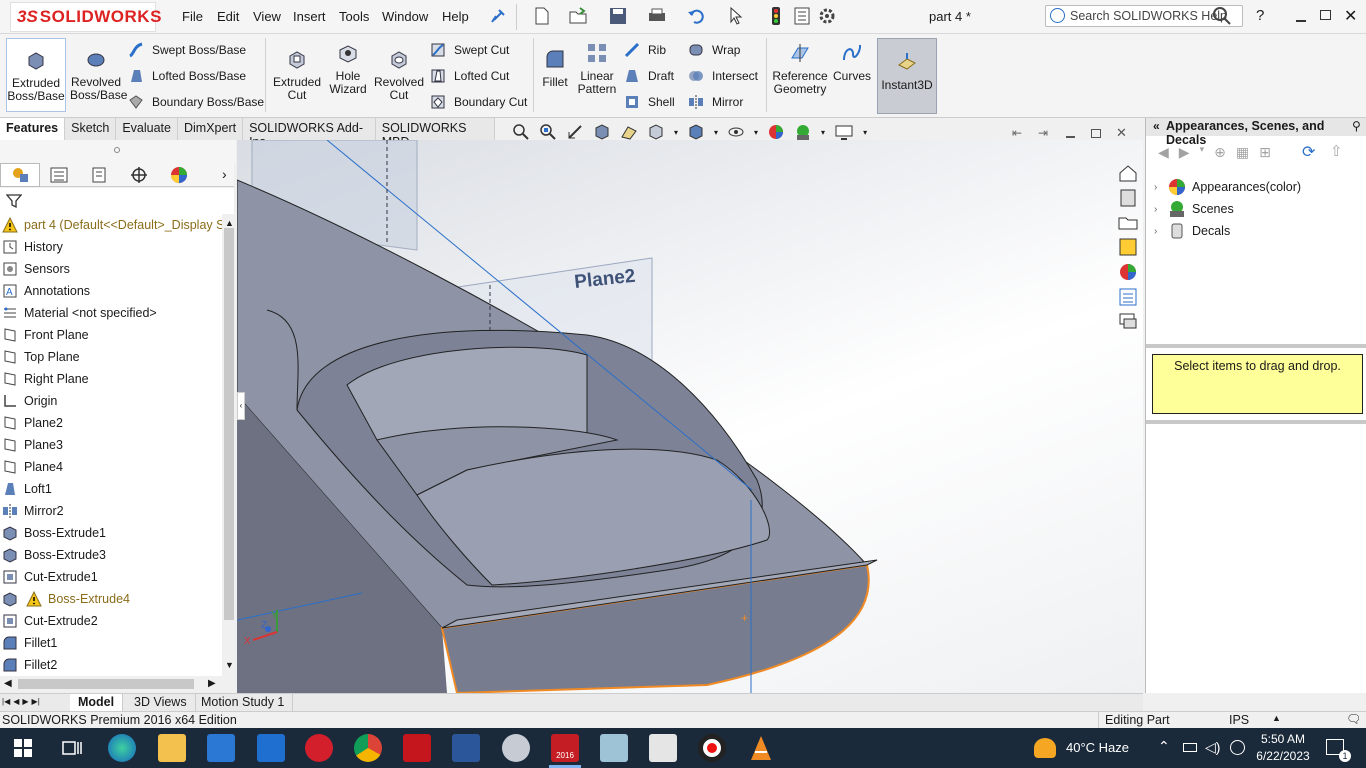  I want to click on menu-file: File, so click(192, 16).